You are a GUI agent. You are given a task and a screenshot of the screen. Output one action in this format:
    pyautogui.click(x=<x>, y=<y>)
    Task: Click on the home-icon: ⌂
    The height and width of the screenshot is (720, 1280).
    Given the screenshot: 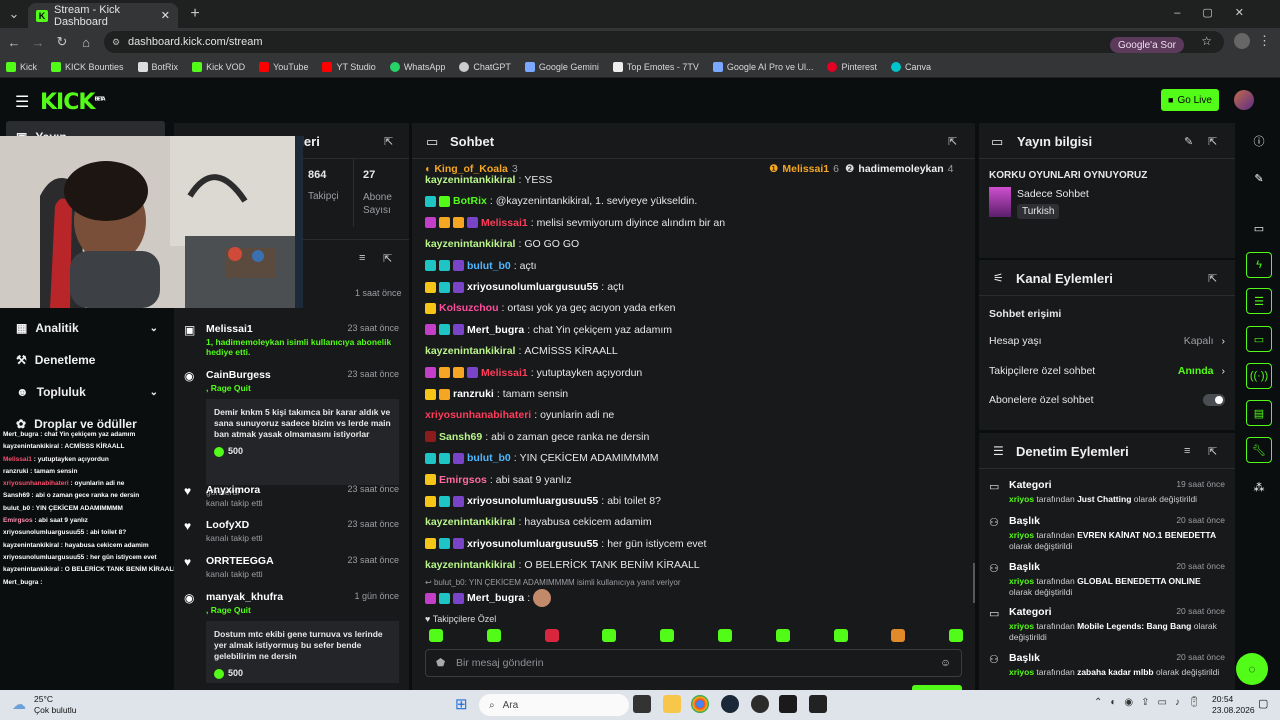 What is the action you would take?
    pyautogui.click(x=86, y=42)
    